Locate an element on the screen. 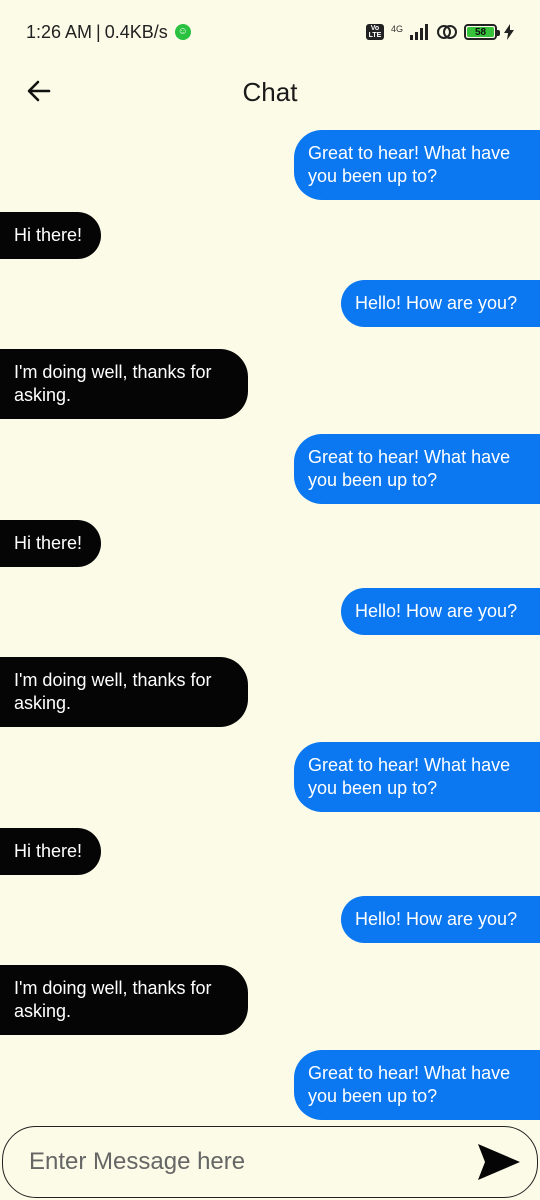 The height and width of the screenshot is (1200, 540). status-left: 1:26 AM | 0.4KB/s ☺ is located at coordinates (108, 32).